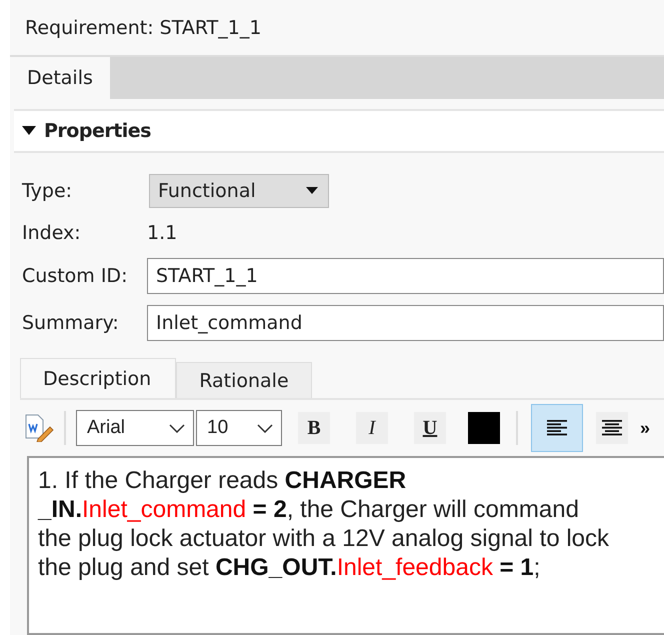 Image resolution: width=664 pixels, height=635 pixels. Describe the element at coordinates (239, 428) in the screenshot. I see `font-size-select: 10` at that location.